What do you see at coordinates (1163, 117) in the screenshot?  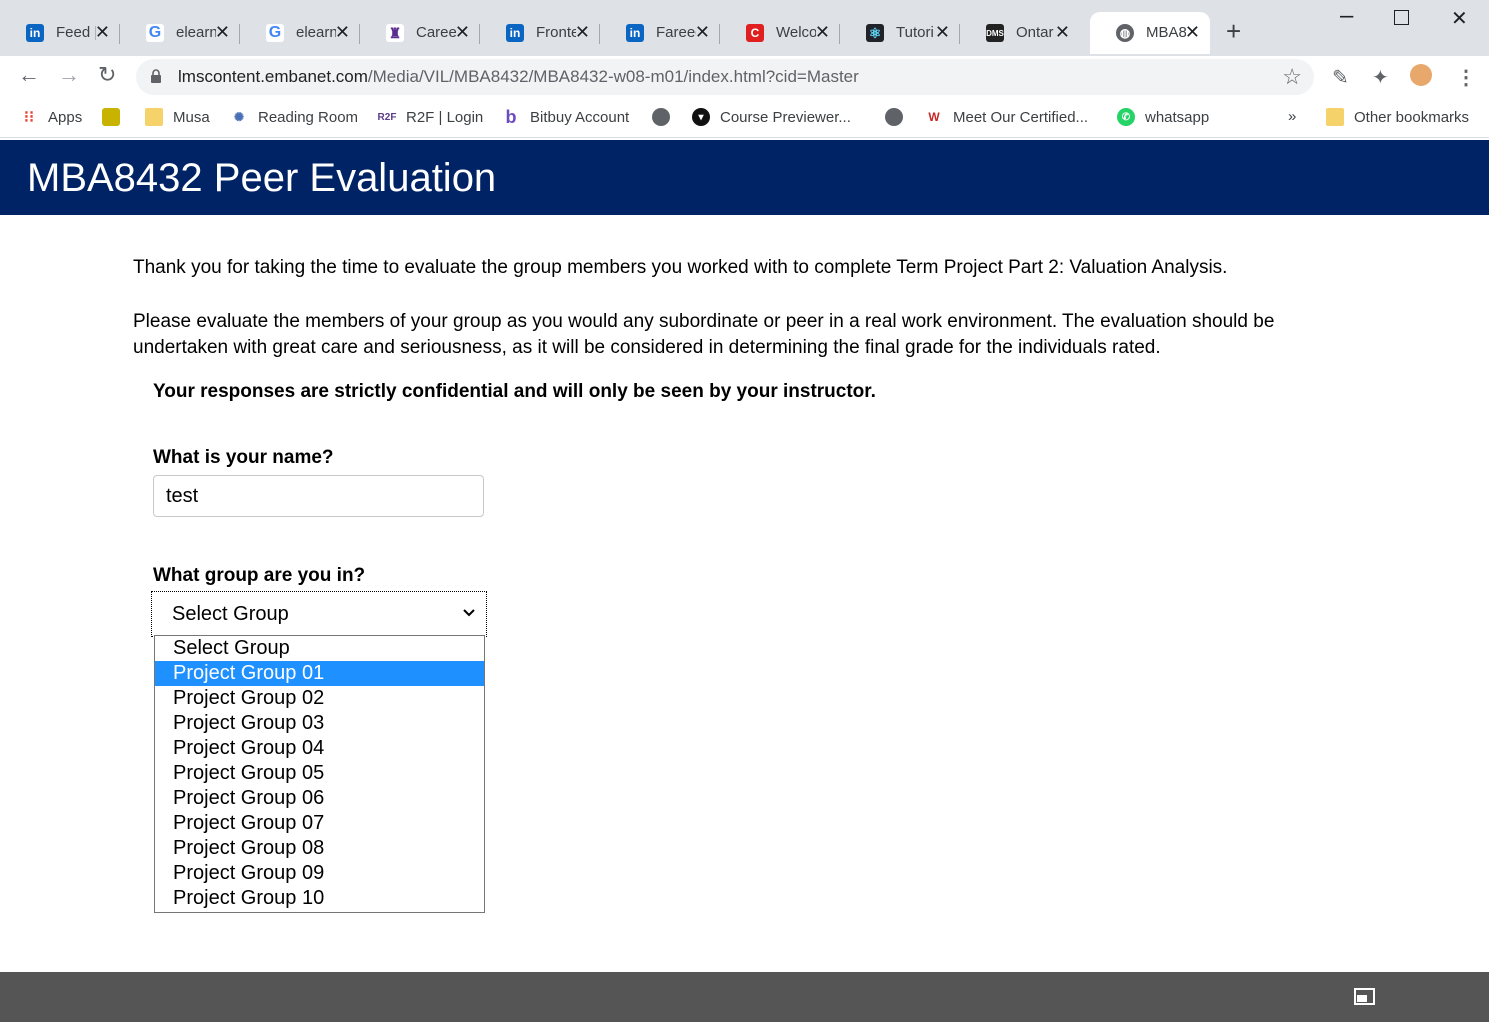 I see `bookmark-whatsapp: ✆ whatsapp` at bounding box center [1163, 117].